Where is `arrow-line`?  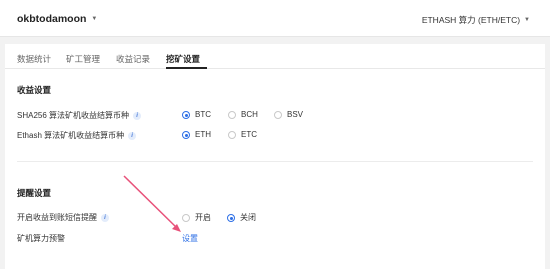 arrow-line is located at coordinates (151, 202).